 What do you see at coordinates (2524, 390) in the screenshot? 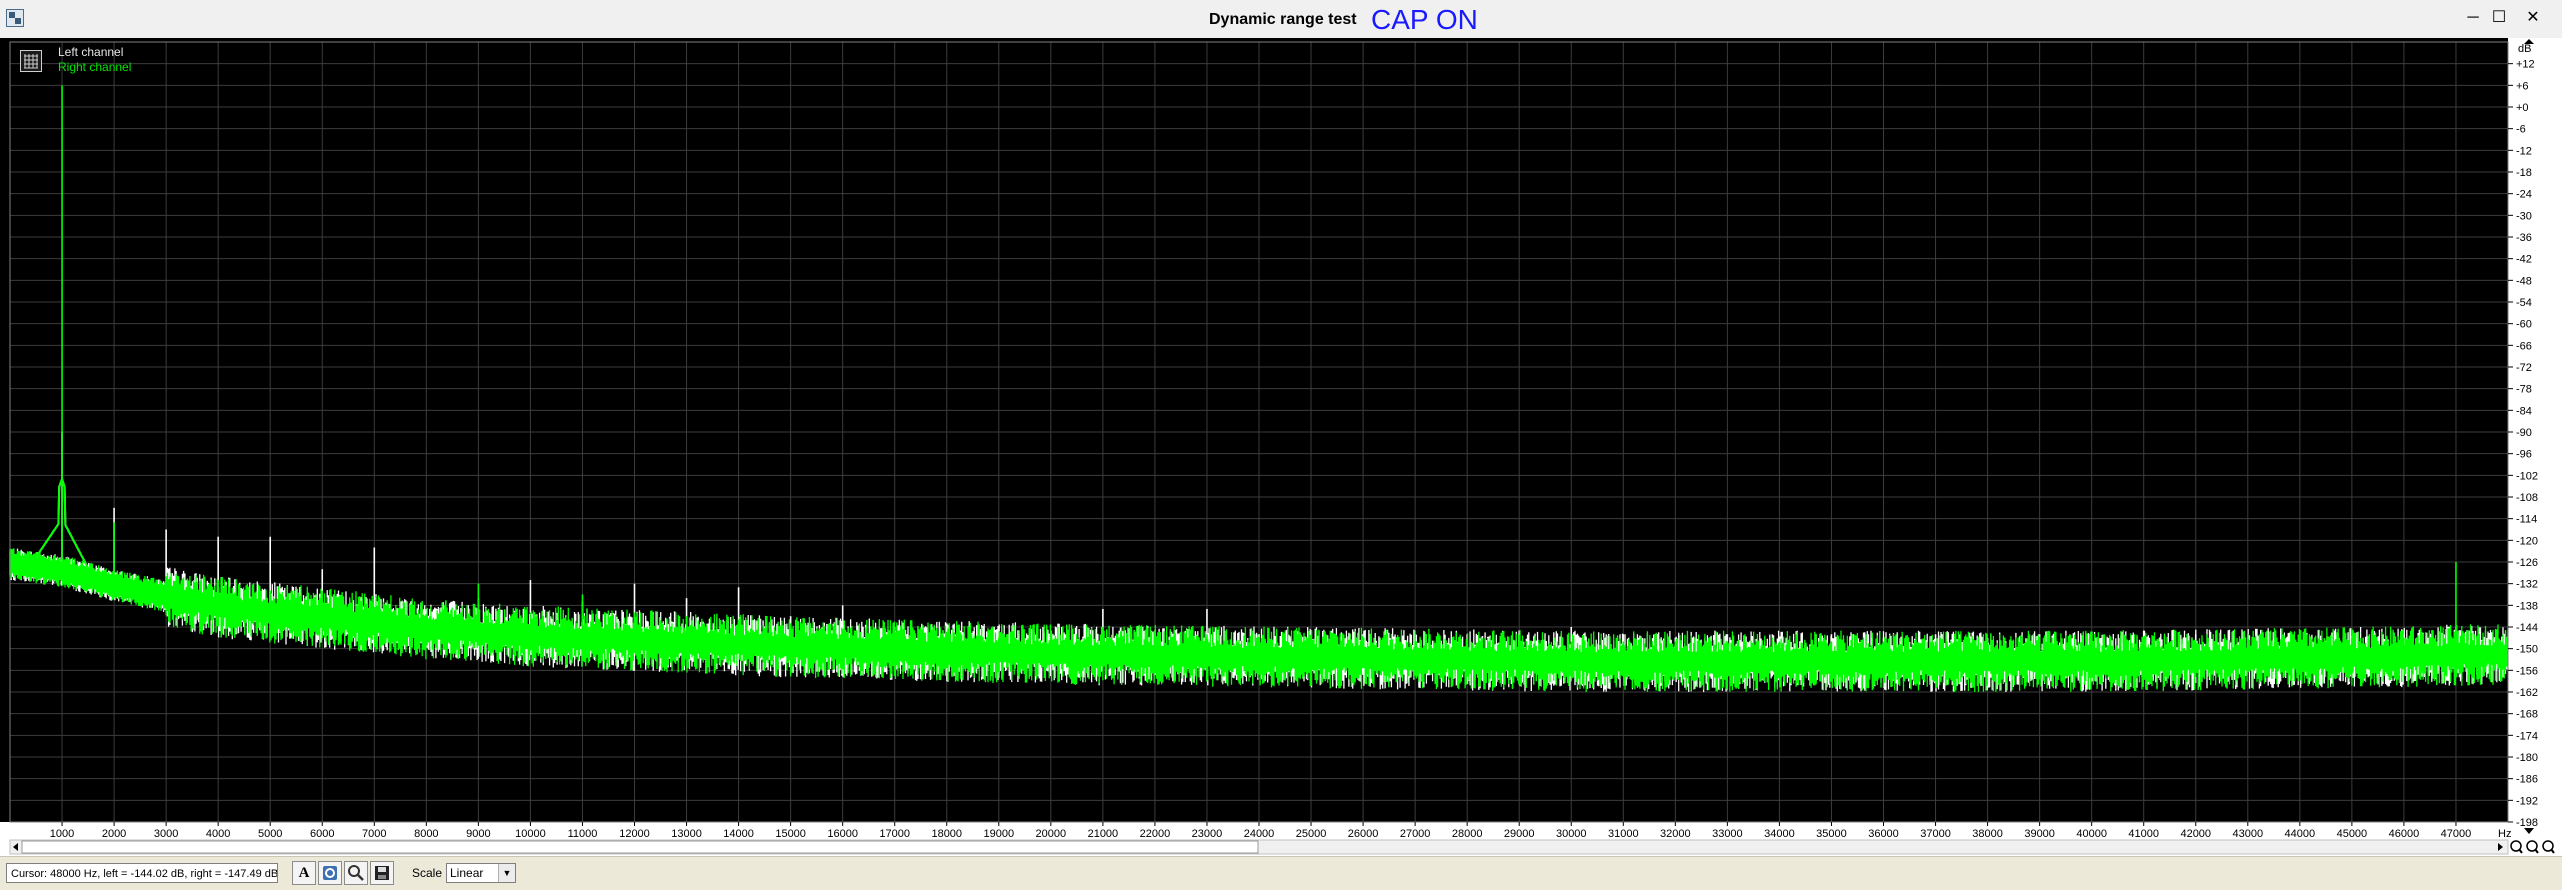
I see `y-tick-label: -78` at bounding box center [2524, 390].